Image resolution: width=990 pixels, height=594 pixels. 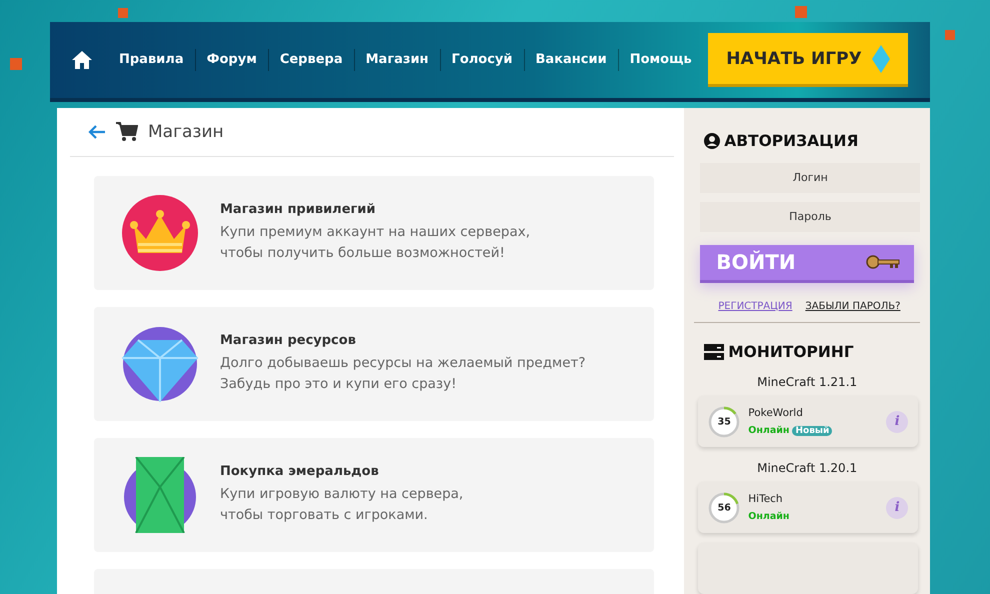 What do you see at coordinates (97, 132) in the screenshot?
I see `back-arrow-icon` at bounding box center [97, 132].